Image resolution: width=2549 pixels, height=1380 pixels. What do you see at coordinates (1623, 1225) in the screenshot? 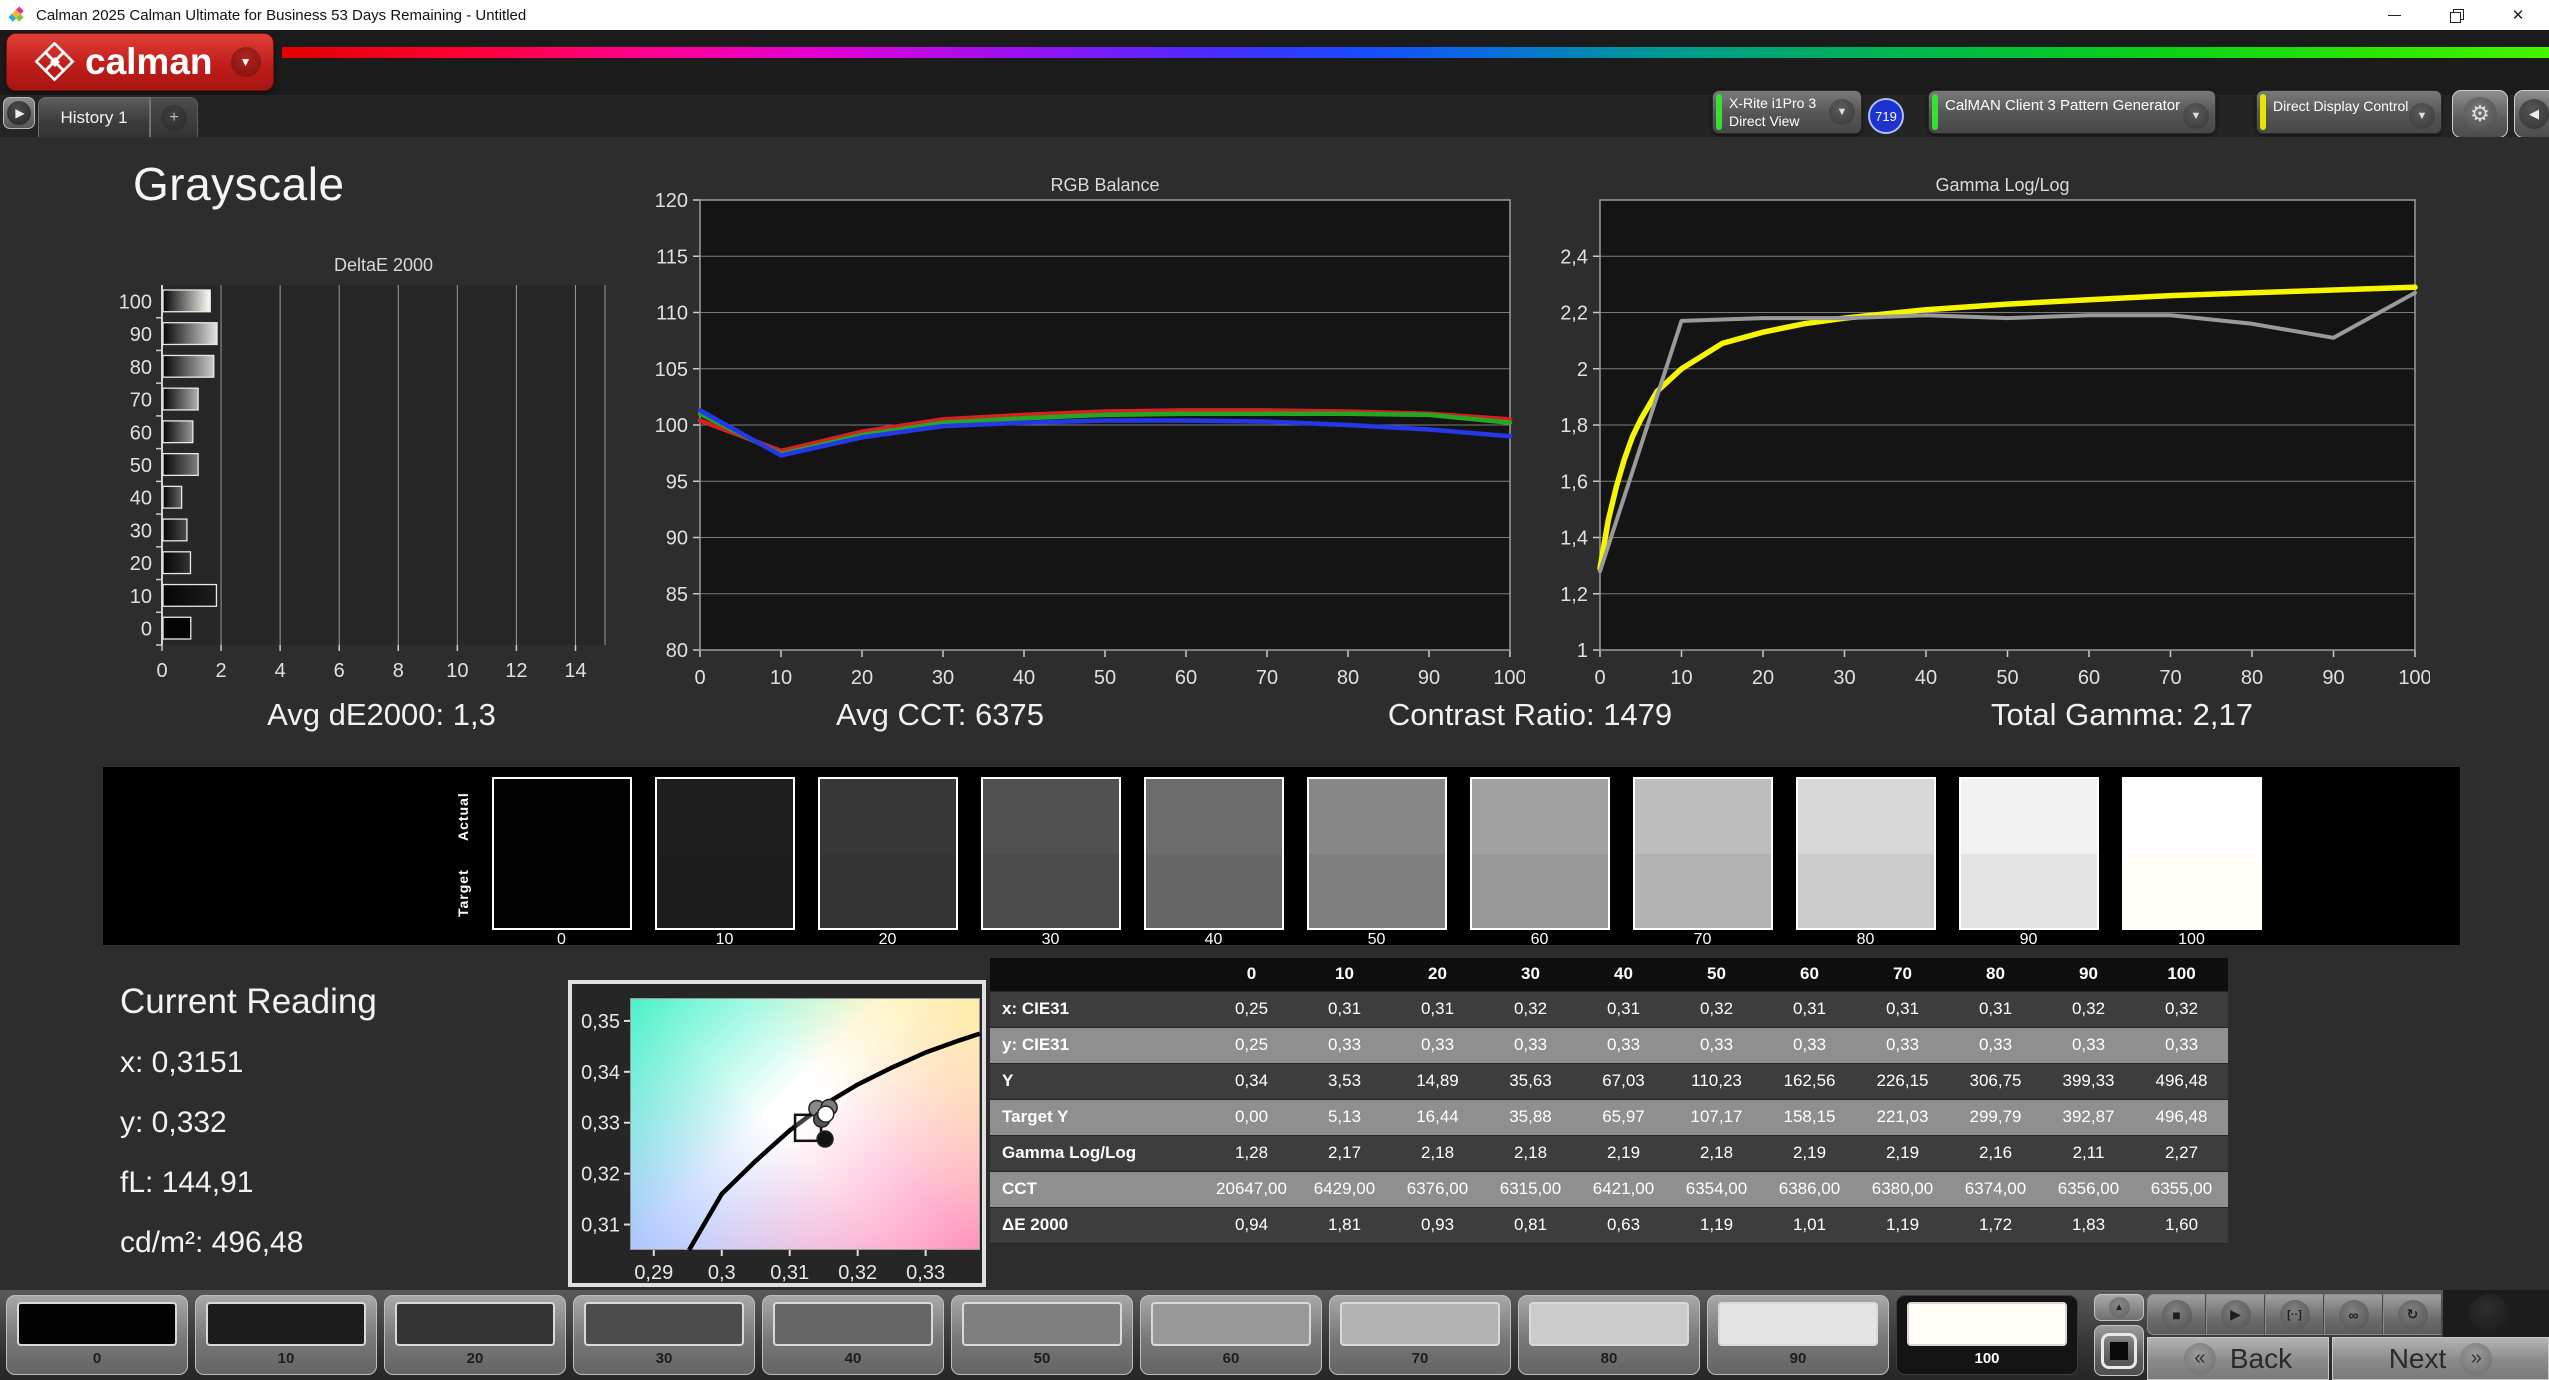
I see `table-cell: 0,63` at bounding box center [1623, 1225].